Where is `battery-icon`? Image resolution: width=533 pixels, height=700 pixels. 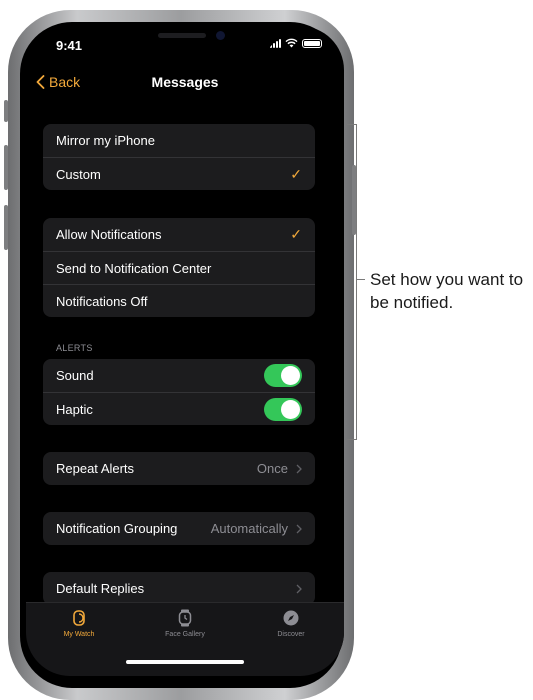 battery-icon is located at coordinates (312, 43).